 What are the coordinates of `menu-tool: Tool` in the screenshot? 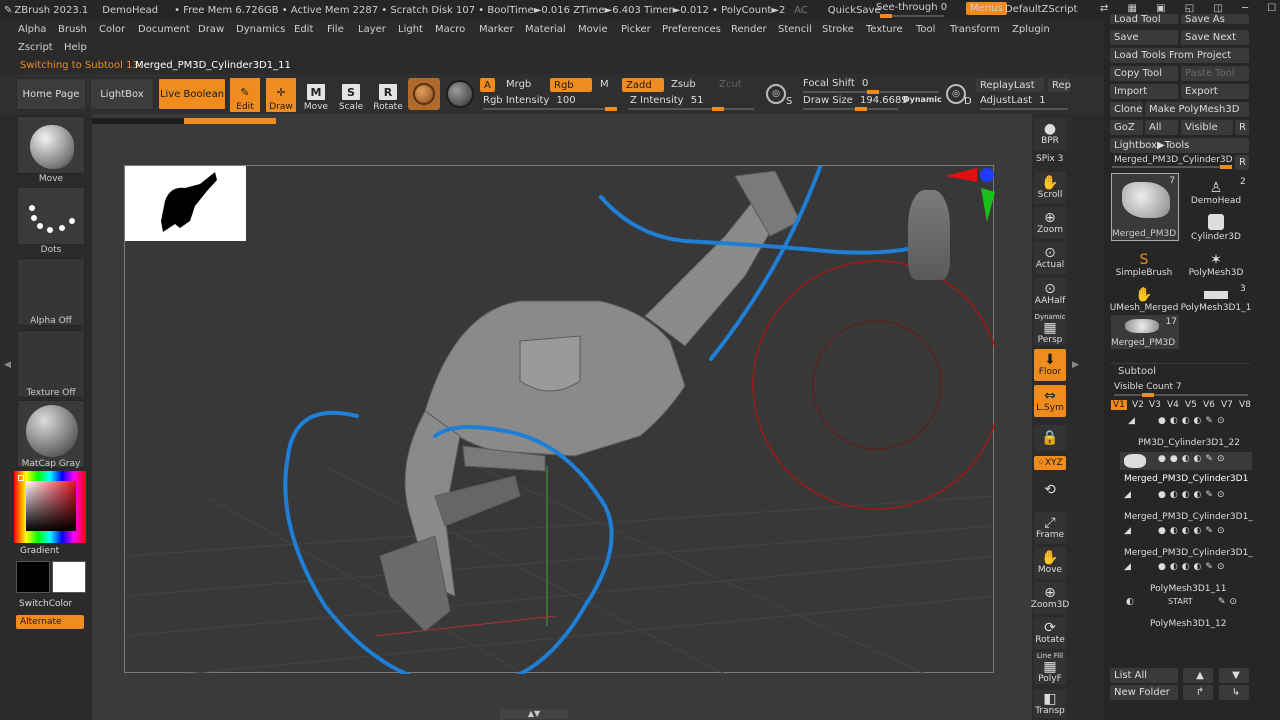 It's located at (925, 29).